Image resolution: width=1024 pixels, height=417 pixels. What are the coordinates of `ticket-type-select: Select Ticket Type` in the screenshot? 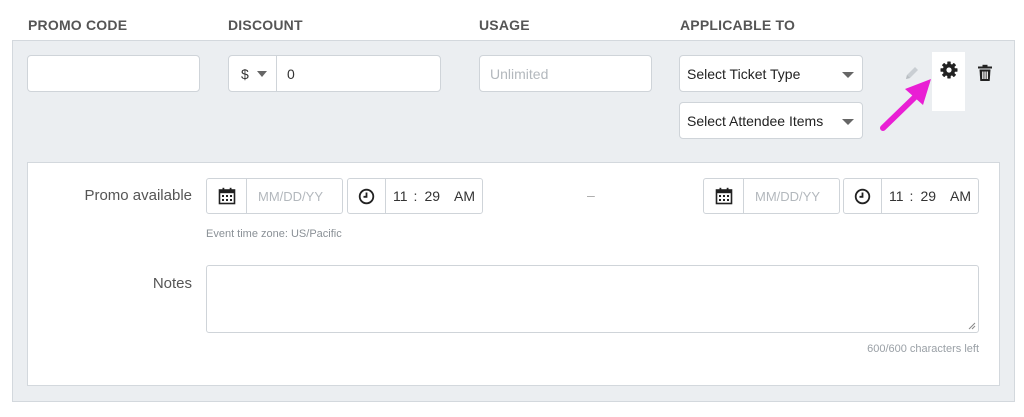 It's located at (771, 73).